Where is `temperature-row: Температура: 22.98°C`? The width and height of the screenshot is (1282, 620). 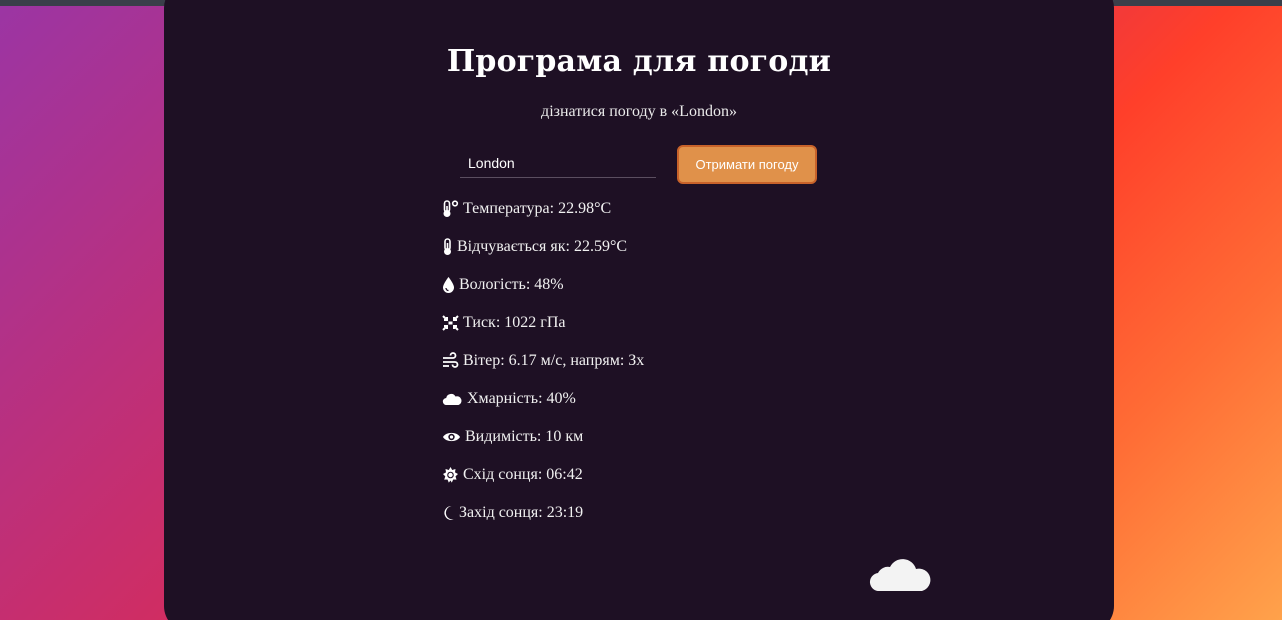
temperature-row: Температура: 22.98°C is located at coordinates (652, 219).